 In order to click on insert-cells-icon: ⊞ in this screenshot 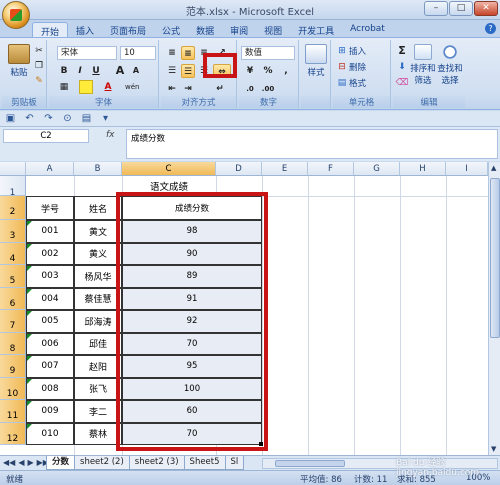, I will do `click(342, 51)`.